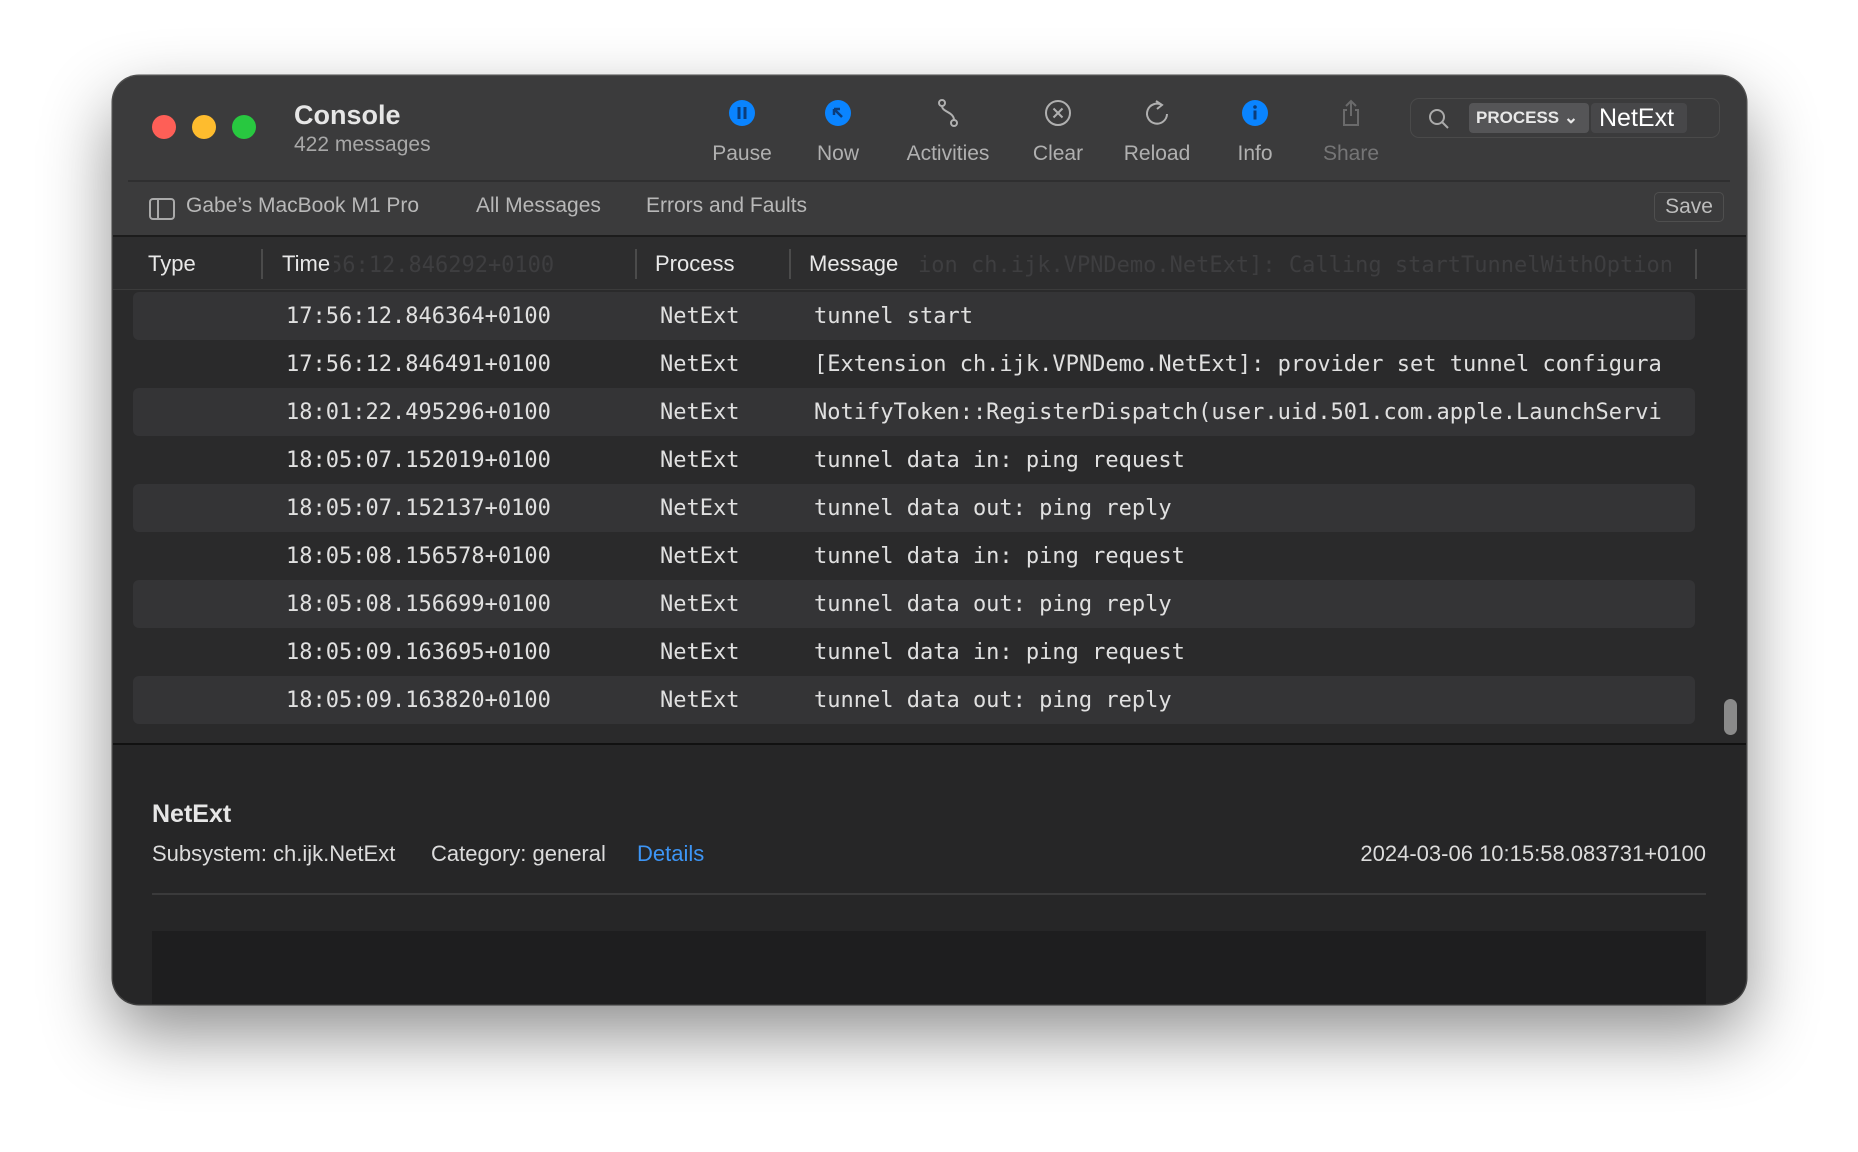  I want to click on reload-button: Reload, so click(1157, 132).